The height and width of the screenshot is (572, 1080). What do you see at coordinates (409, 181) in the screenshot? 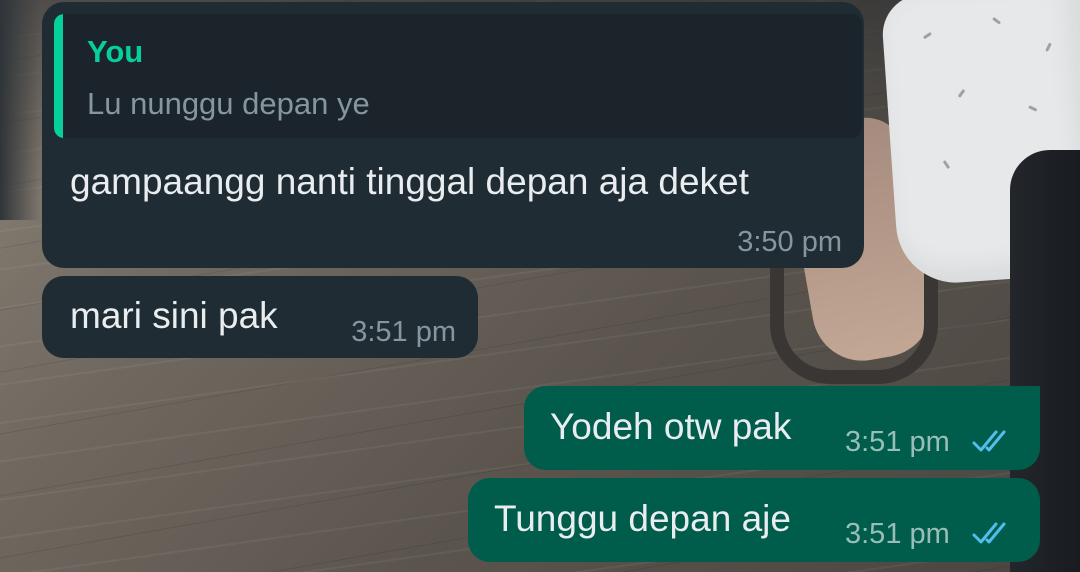
I see `message-text: gampaangg nanti tinggal depan aja deket` at bounding box center [409, 181].